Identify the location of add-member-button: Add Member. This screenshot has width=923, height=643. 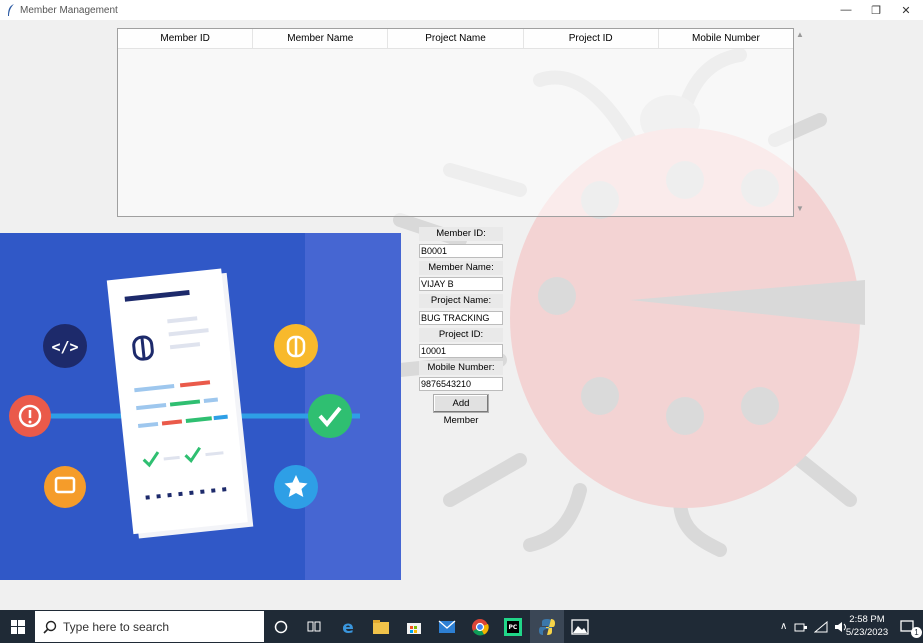
(461, 410).